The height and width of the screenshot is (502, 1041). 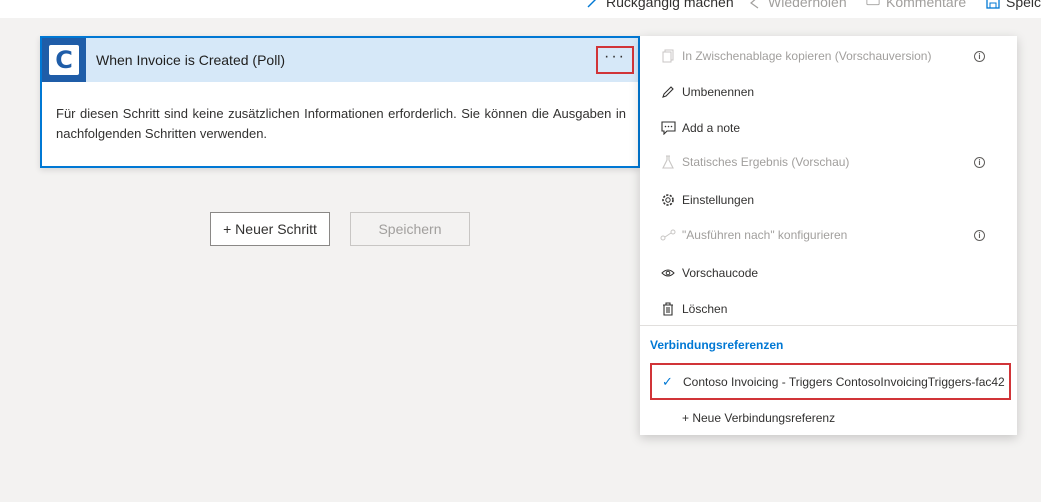 What do you see at coordinates (717, 345) in the screenshot?
I see `connection-references-heading: Verbindungsreferenzen` at bounding box center [717, 345].